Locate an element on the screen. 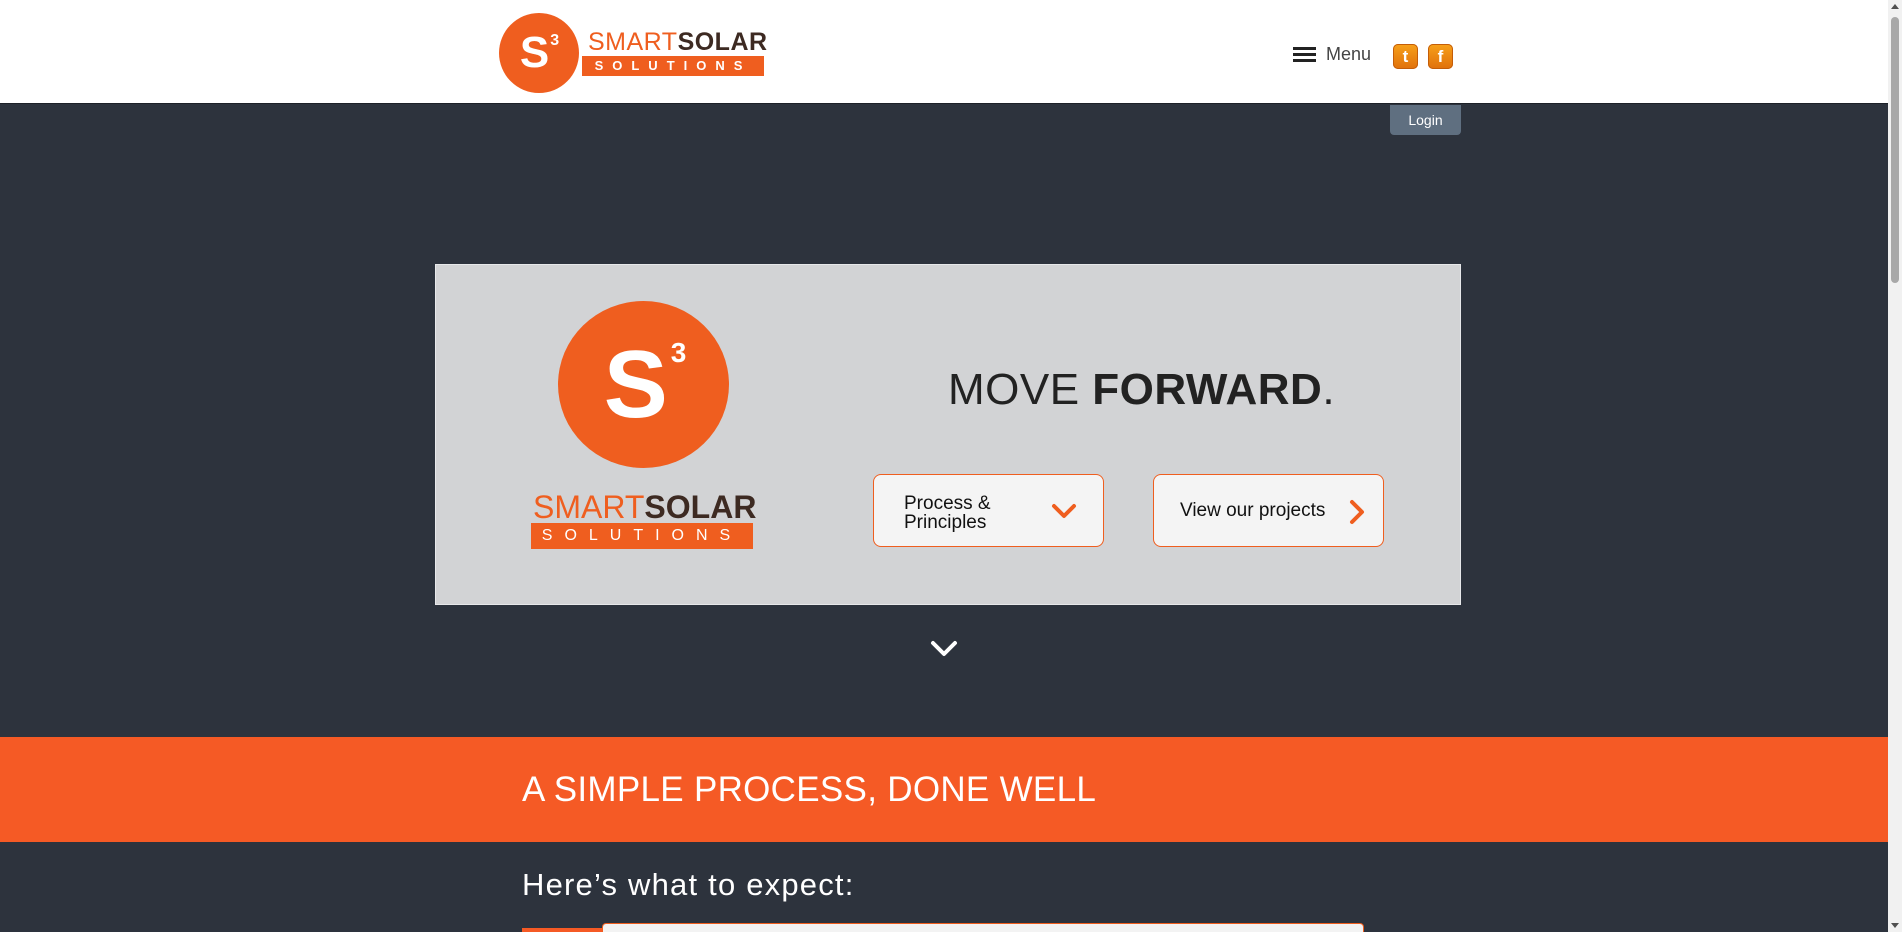 The height and width of the screenshot is (932, 1902). hero-logo-wordmark: SMARTSOLAR is located at coordinates (644, 507).